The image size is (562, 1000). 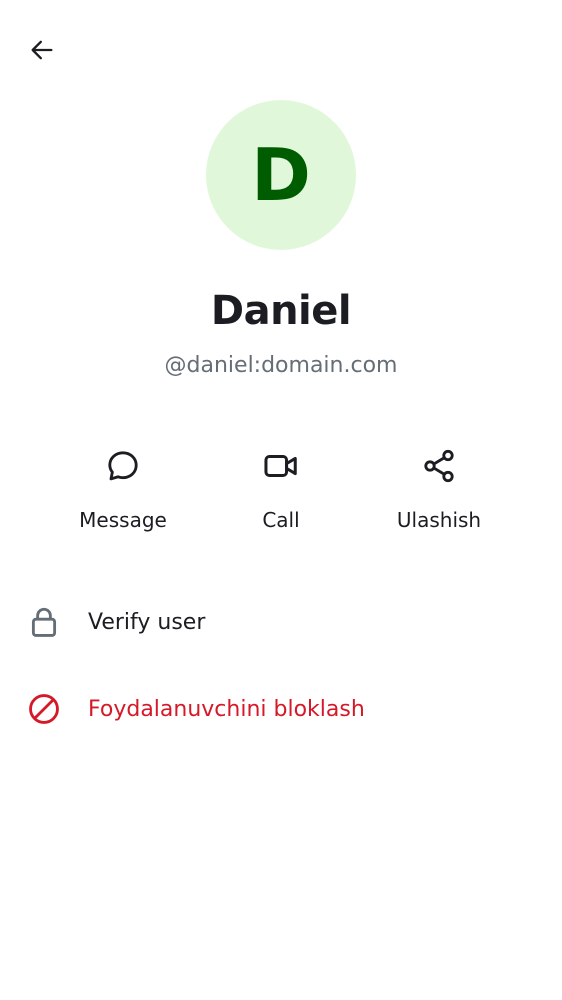 I want to click on user-id: @daniel:domain.com, so click(x=281, y=365).